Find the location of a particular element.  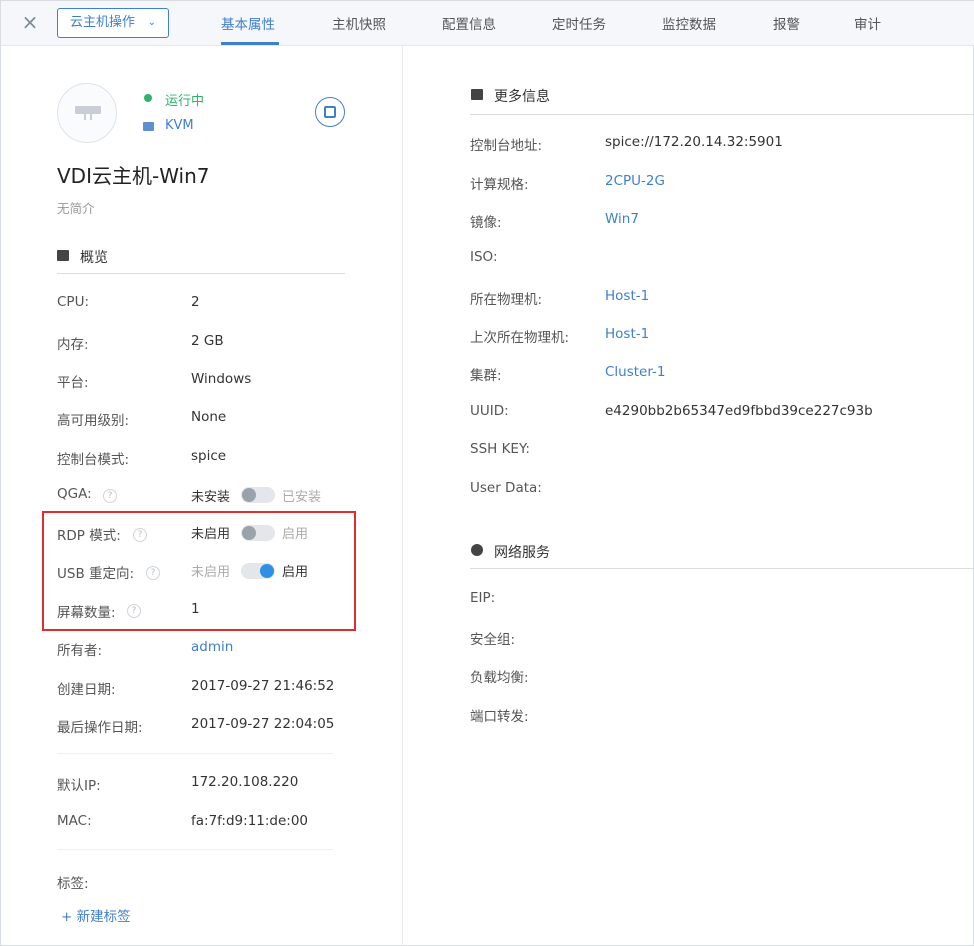

instance-offering-label: 计算规格: is located at coordinates (499, 185).